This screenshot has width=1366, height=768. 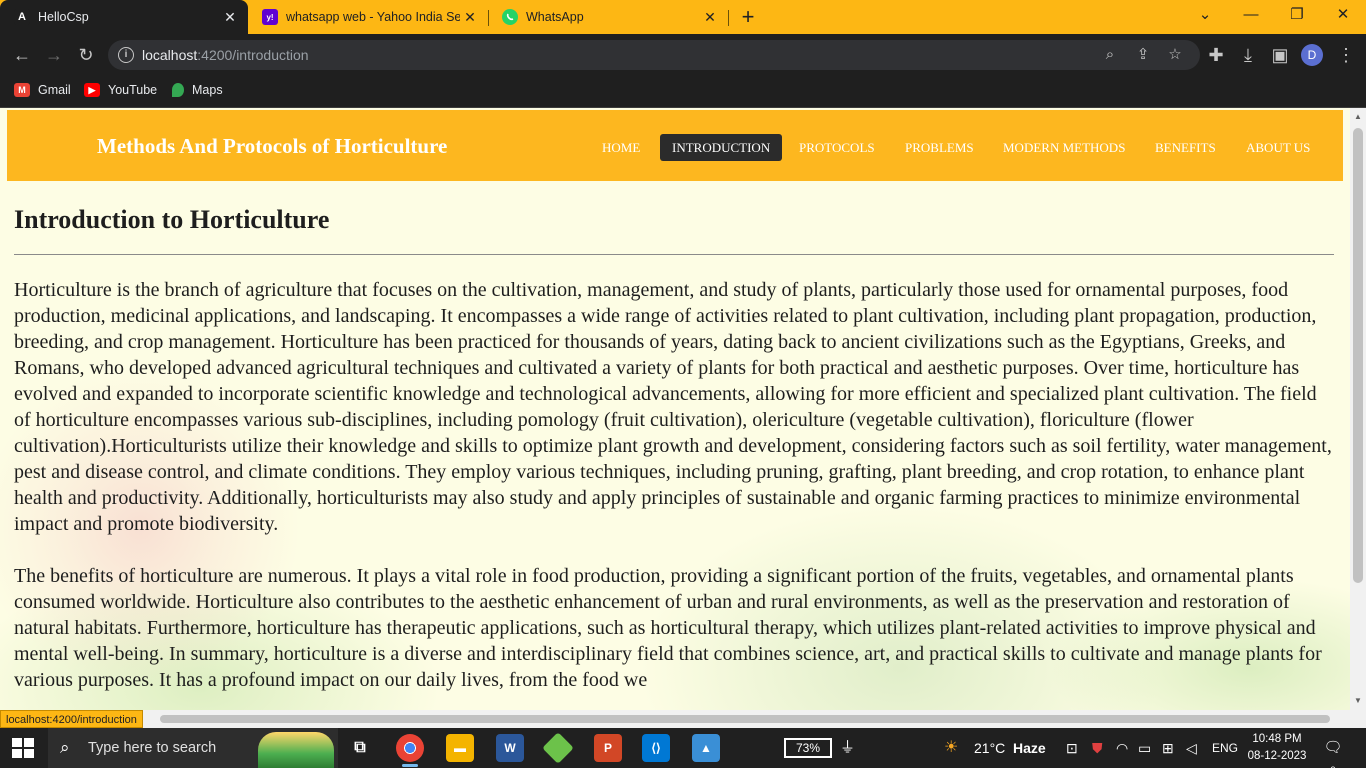 What do you see at coordinates (808, 748) in the screenshot?
I see `battery-indicator: 73%` at bounding box center [808, 748].